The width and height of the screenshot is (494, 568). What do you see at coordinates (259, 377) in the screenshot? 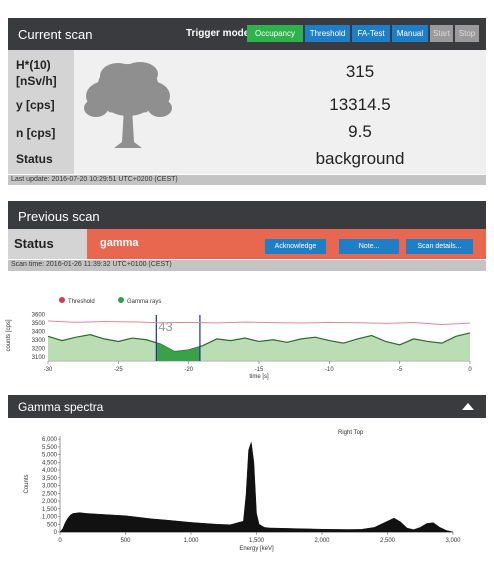
I see `x-axis-label: time [s]` at bounding box center [259, 377].